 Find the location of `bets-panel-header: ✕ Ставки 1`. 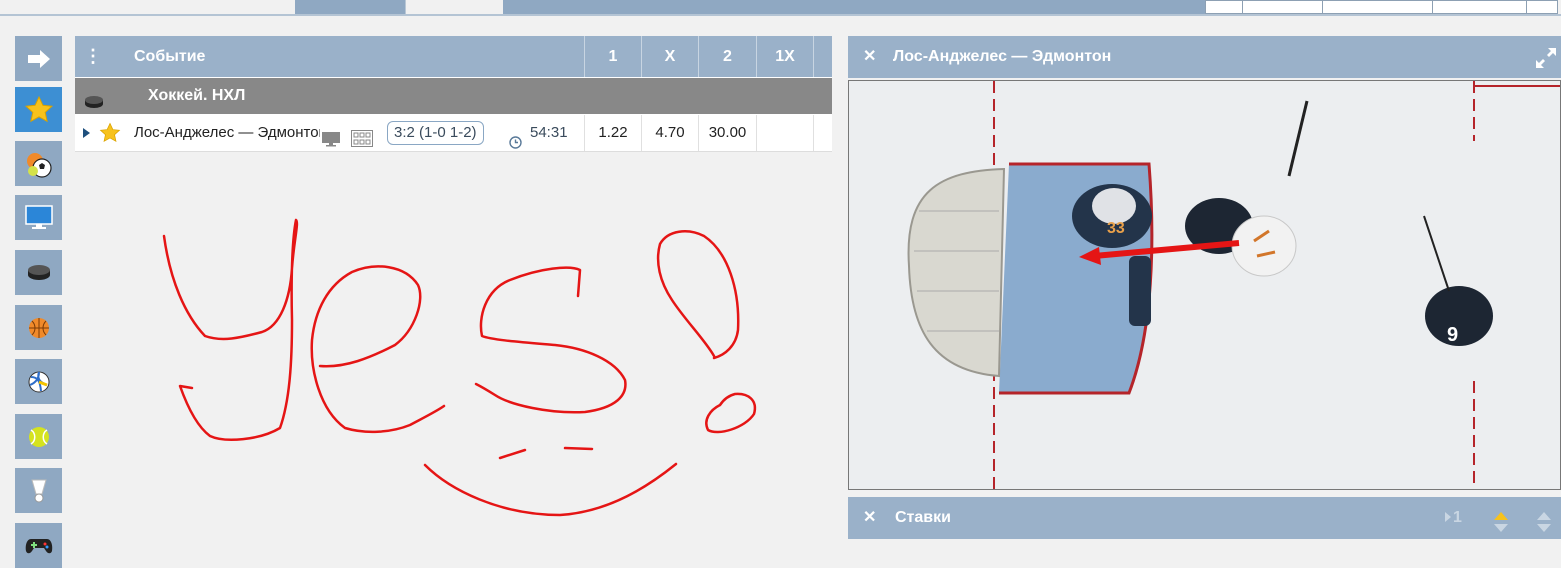

bets-panel-header: ✕ Ставки 1 is located at coordinates (1204, 518).